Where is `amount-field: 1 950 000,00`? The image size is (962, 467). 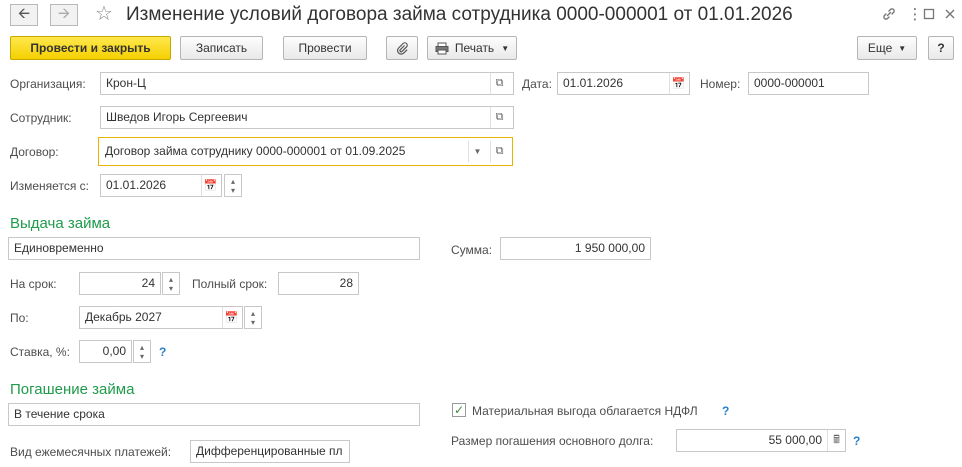
amount-field: 1 950 000,00 is located at coordinates (575, 248).